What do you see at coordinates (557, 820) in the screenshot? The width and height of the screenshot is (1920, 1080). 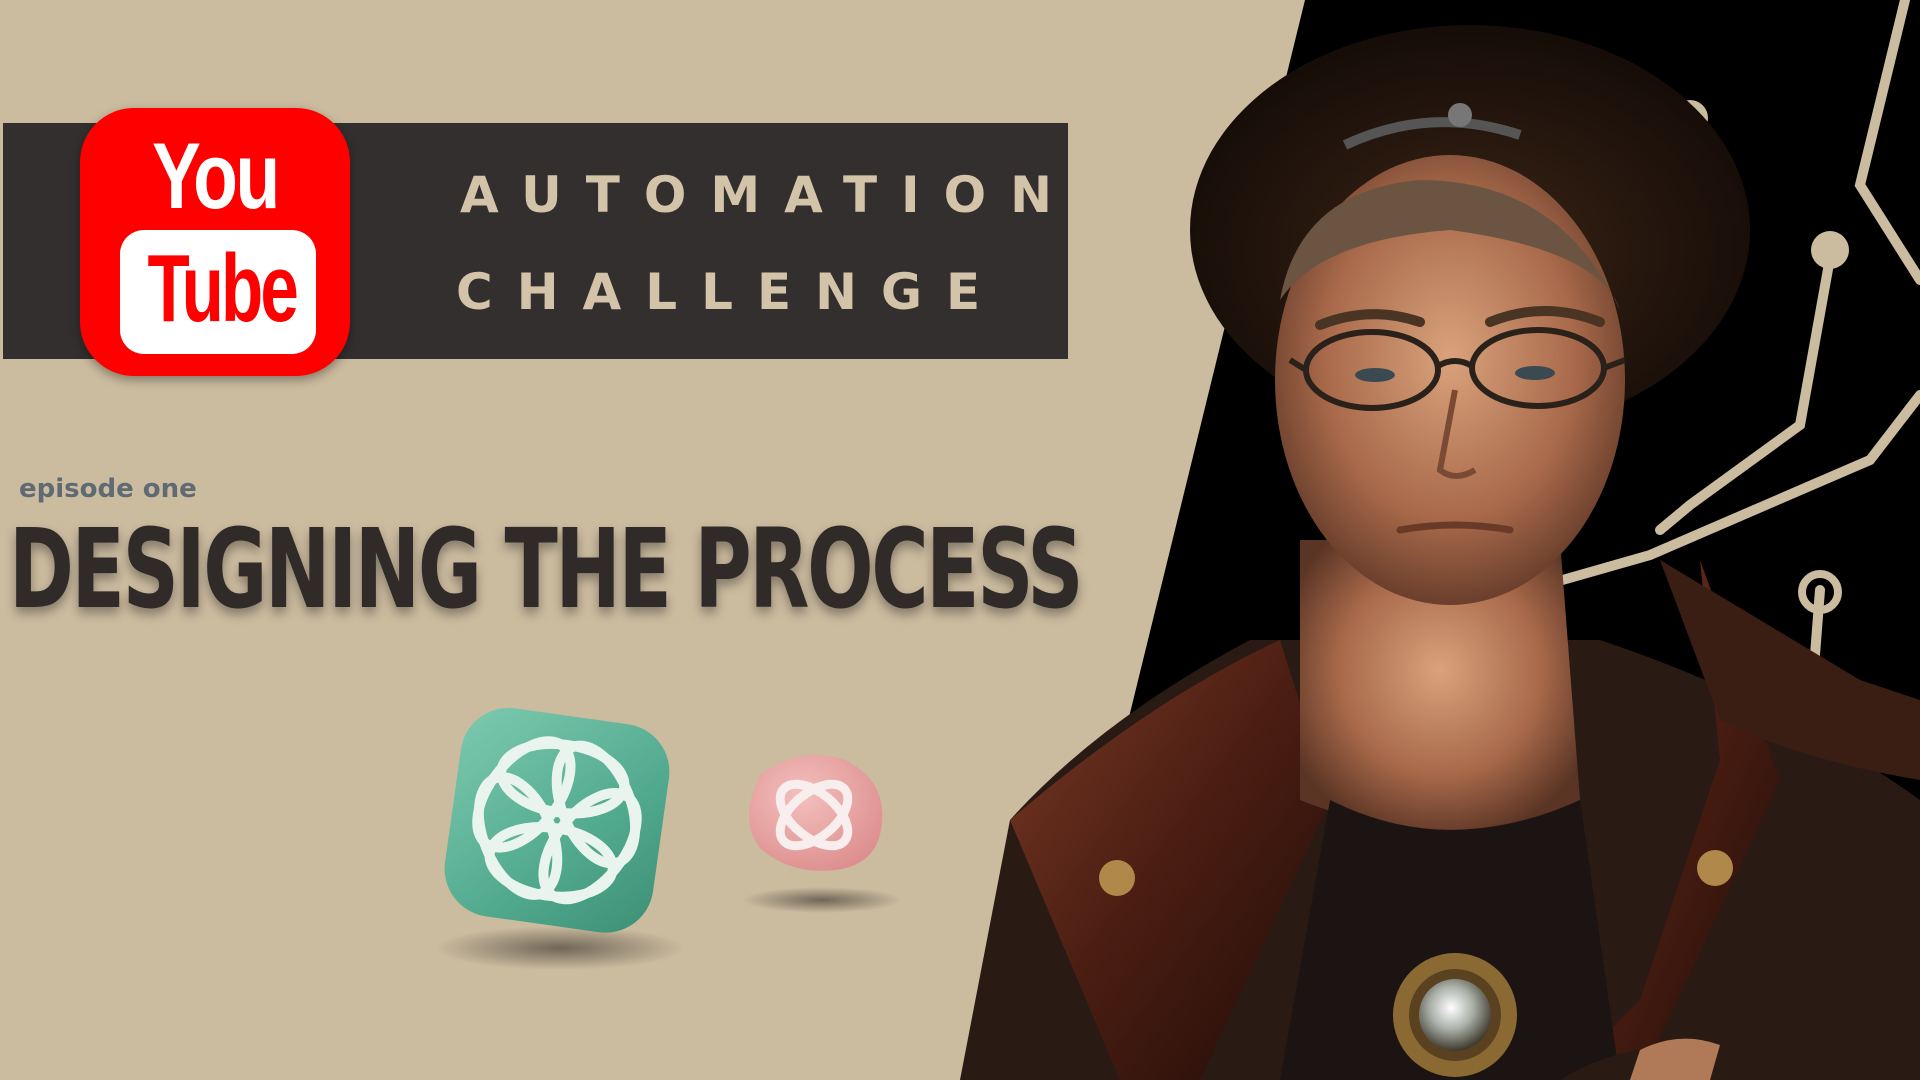 I see `openai-knot-icon` at bounding box center [557, 820].